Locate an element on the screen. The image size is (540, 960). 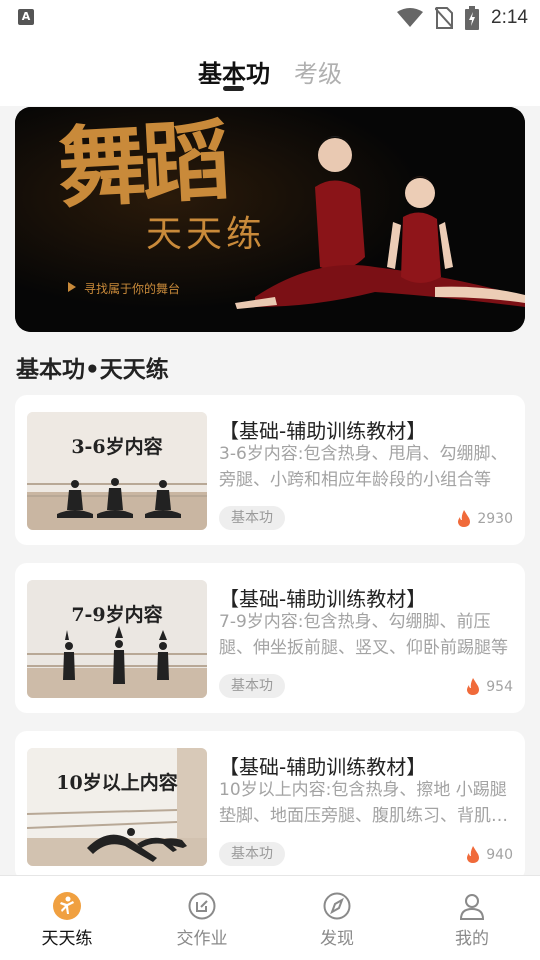
active-tab-indicator is located at coordinates (233, 88).